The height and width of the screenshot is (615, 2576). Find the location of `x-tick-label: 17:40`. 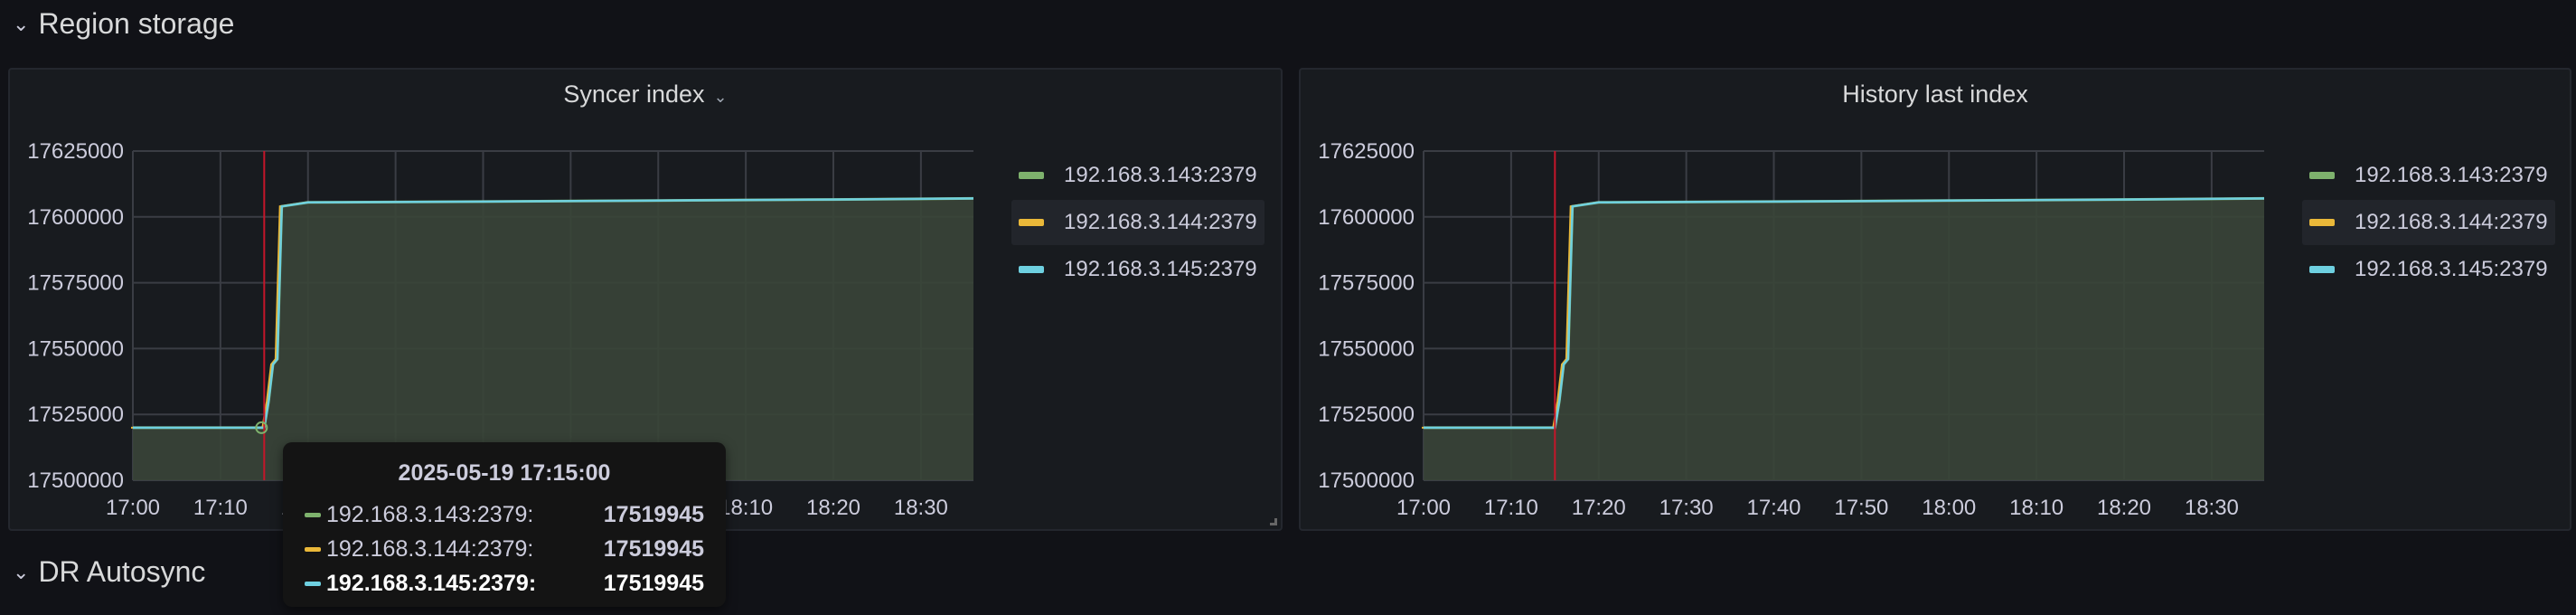

x-tick-label: 17:40 is located at coordinates (1773, 508).